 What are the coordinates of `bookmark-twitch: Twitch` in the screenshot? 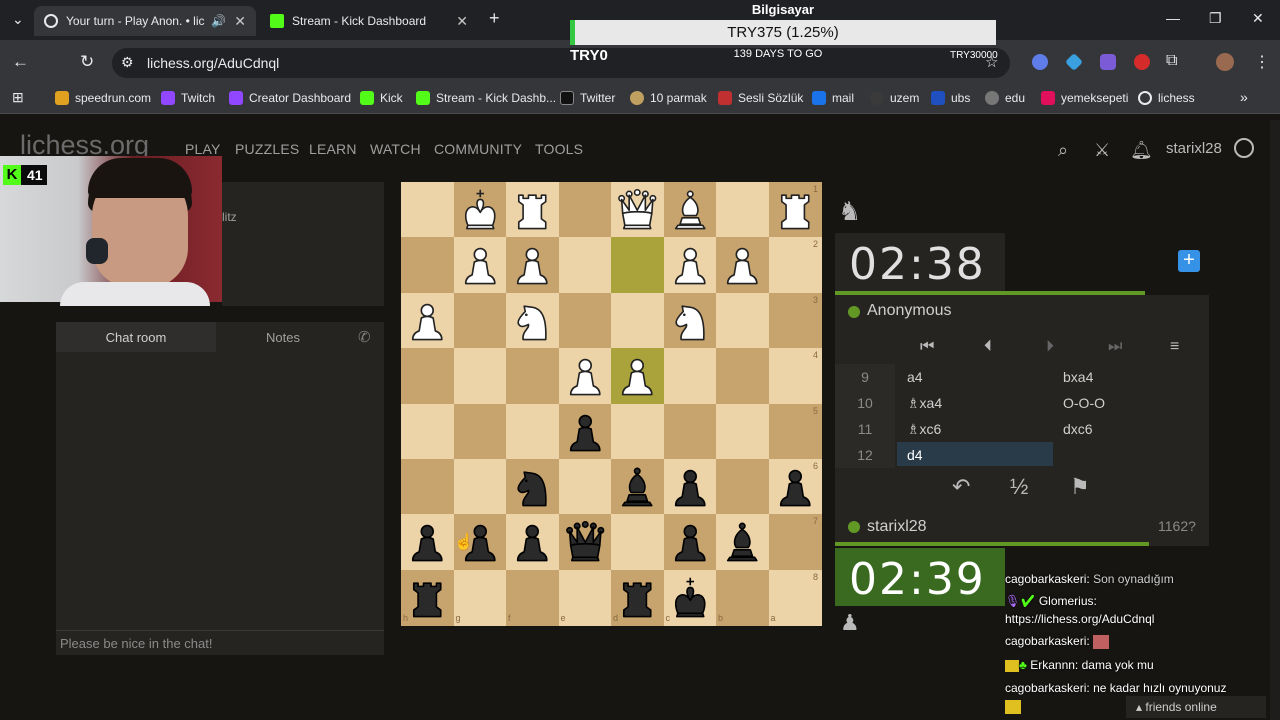 It's located at (188, 98).